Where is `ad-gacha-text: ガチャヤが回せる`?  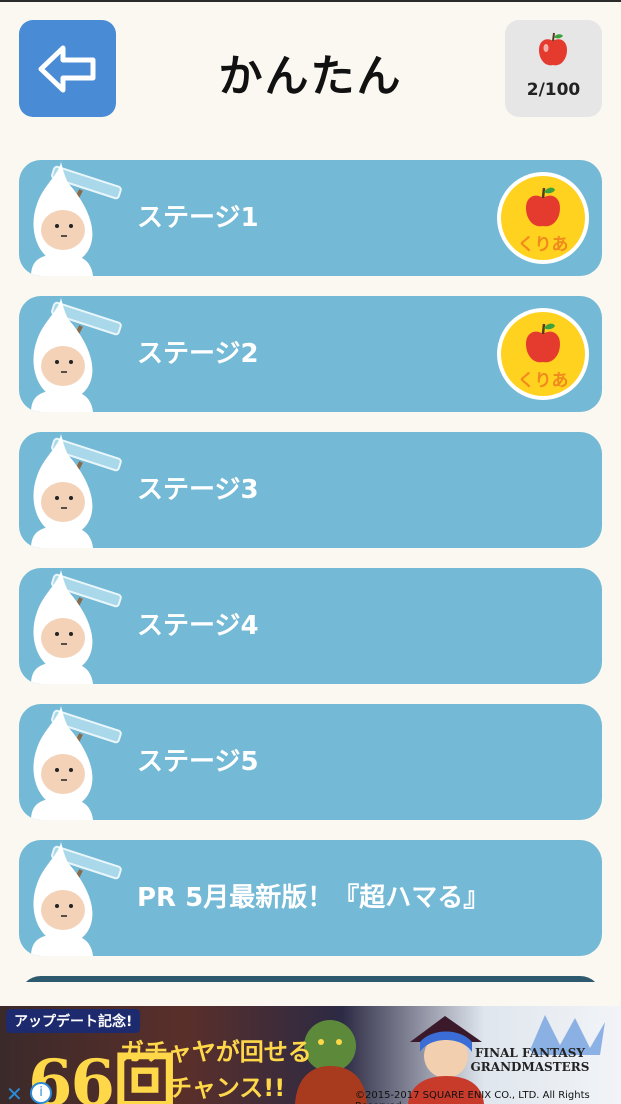
ad-gacha-text: ガチャヤが回せる is located at coordinates (216, 1052).